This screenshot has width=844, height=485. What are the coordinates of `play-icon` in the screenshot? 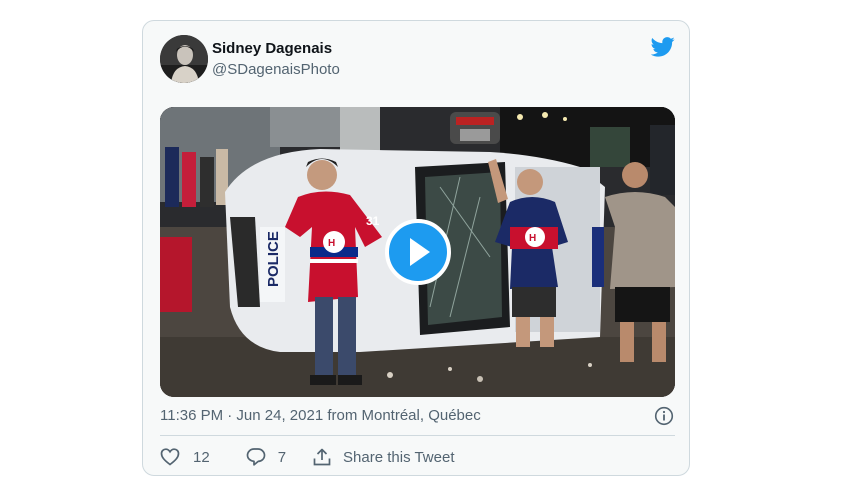 It's located at (420, 252).